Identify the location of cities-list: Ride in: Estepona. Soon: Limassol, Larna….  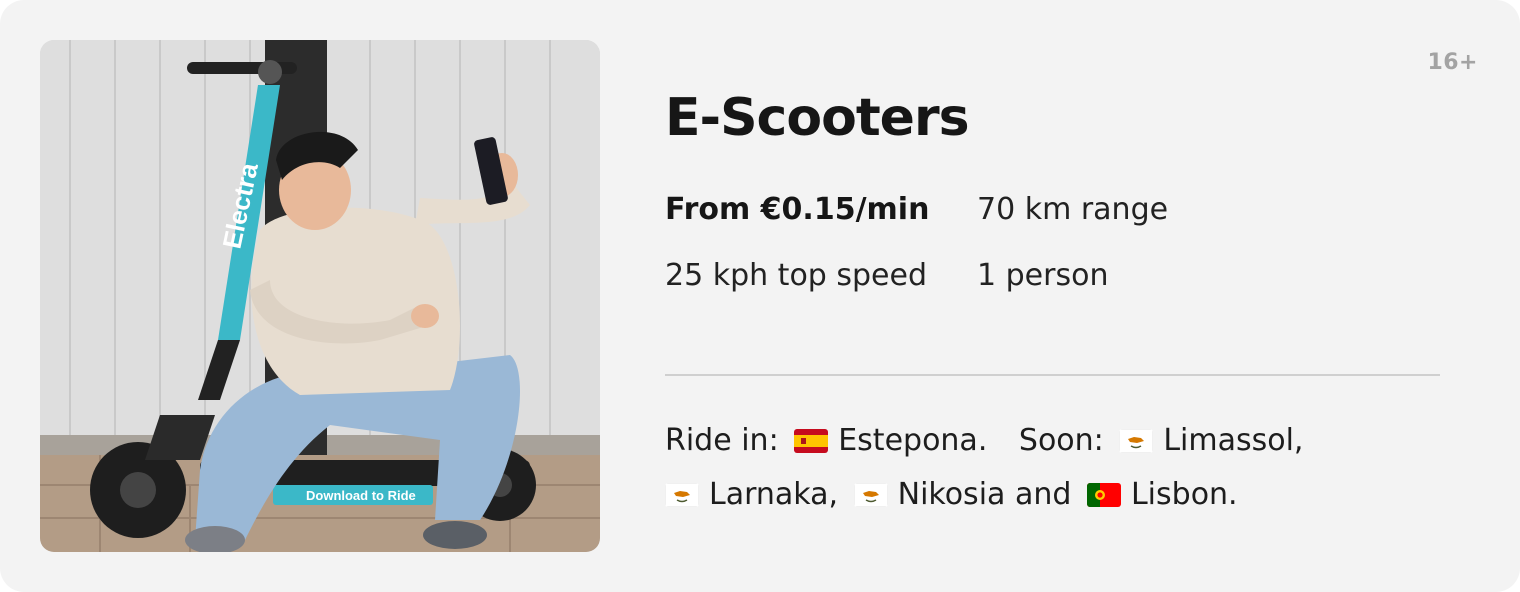
(1055, 468).